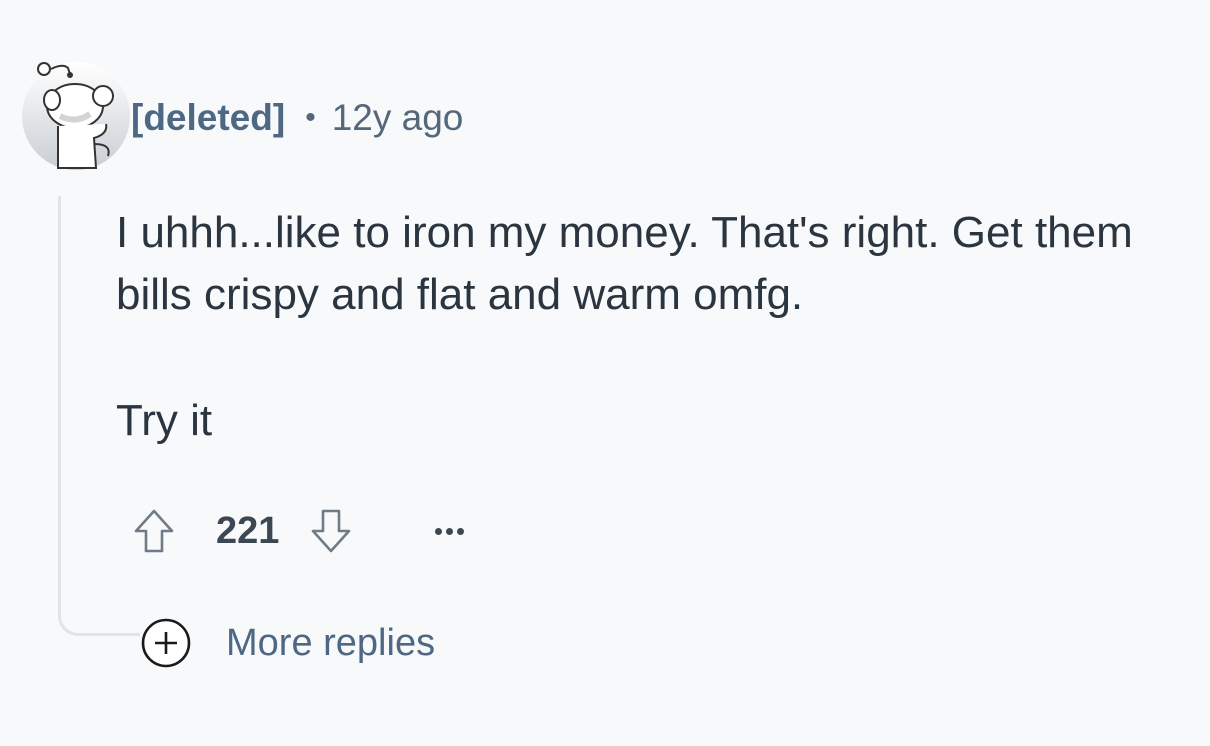 The image size is (1210, 746). I want to click on ellipsis-icon, so click(450, 531).